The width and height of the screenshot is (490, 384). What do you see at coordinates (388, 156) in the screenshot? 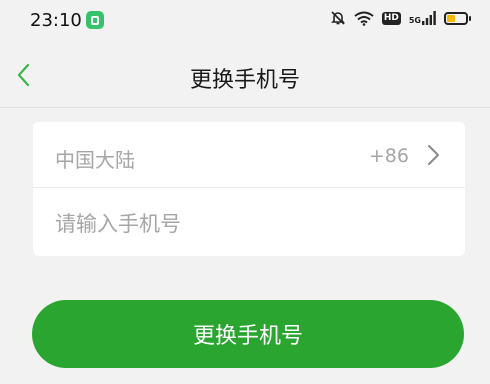
I see `region-code: +86` at bounding box center [388, 156].